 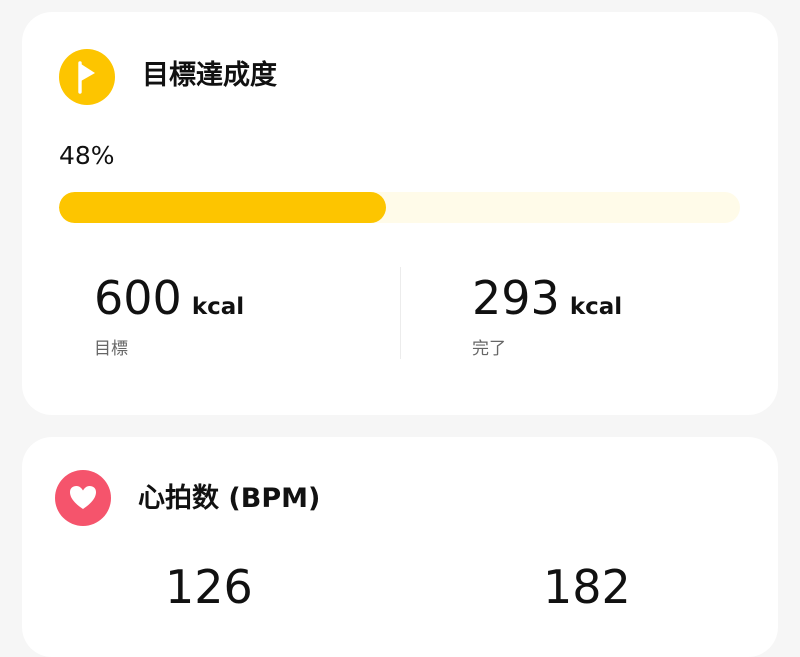 What do you see at coordinates (209, 75) in the screenshot?
I see `goal-card-title: 目標達成度` at bounding box center [209, 75].